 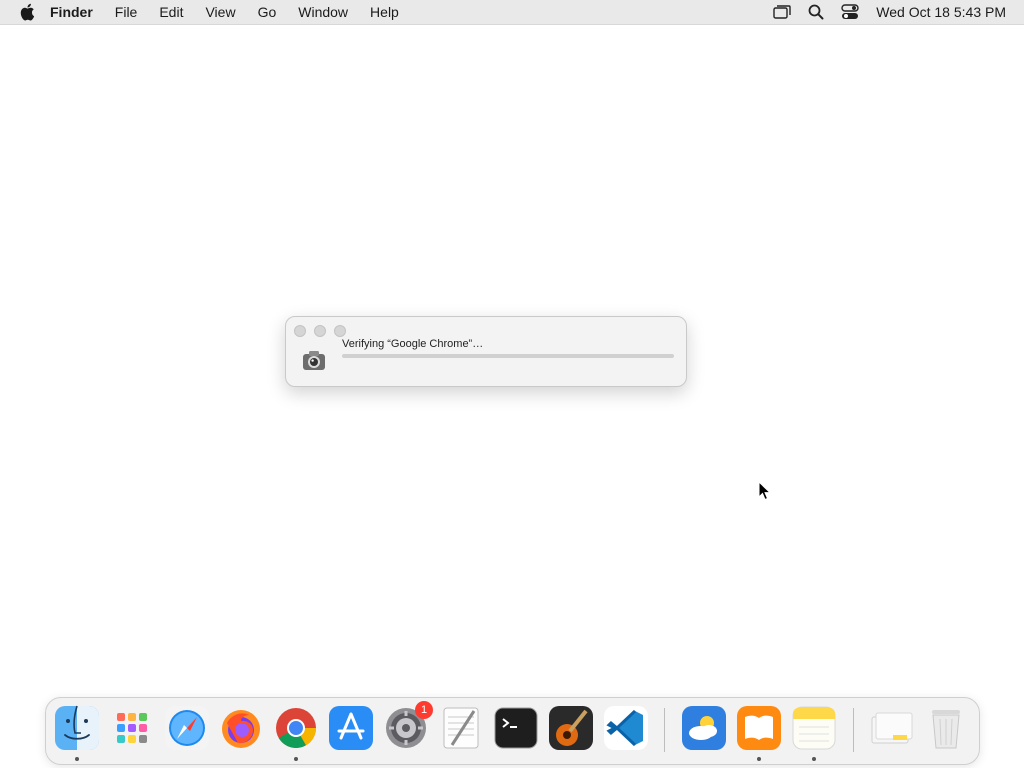 I want to click on menu-view: View, so click(x=220, y=12).